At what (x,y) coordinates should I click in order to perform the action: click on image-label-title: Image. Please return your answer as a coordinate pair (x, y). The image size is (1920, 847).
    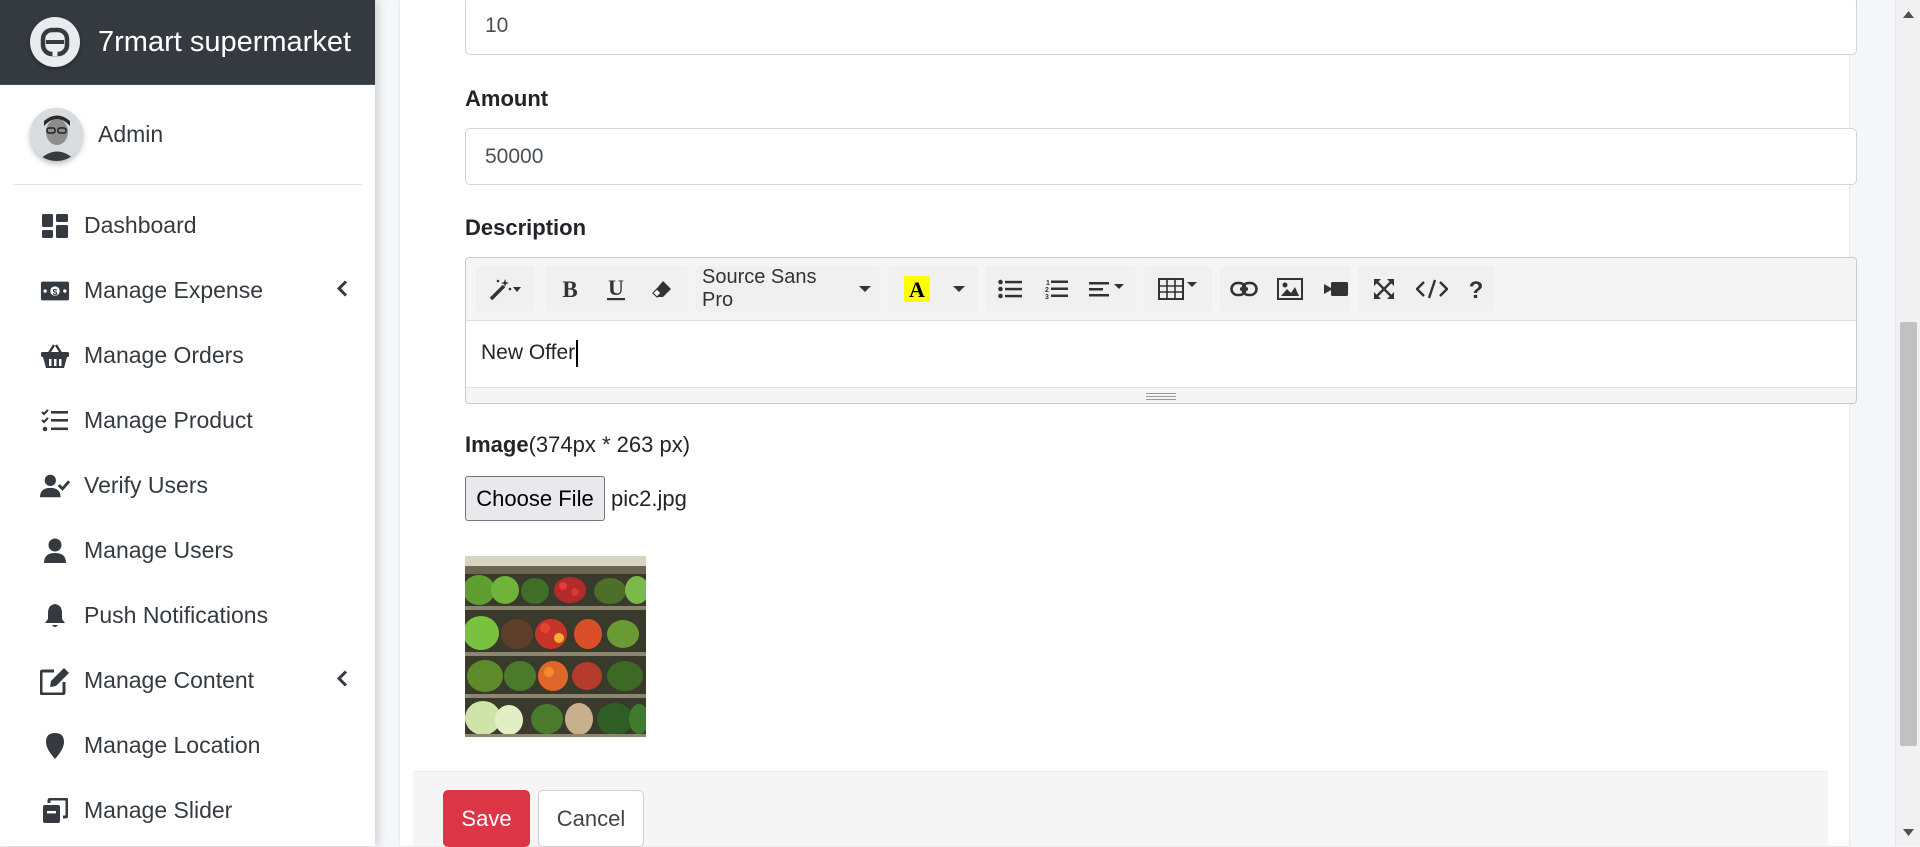
    Looking at the image, I should click on (497, 444).